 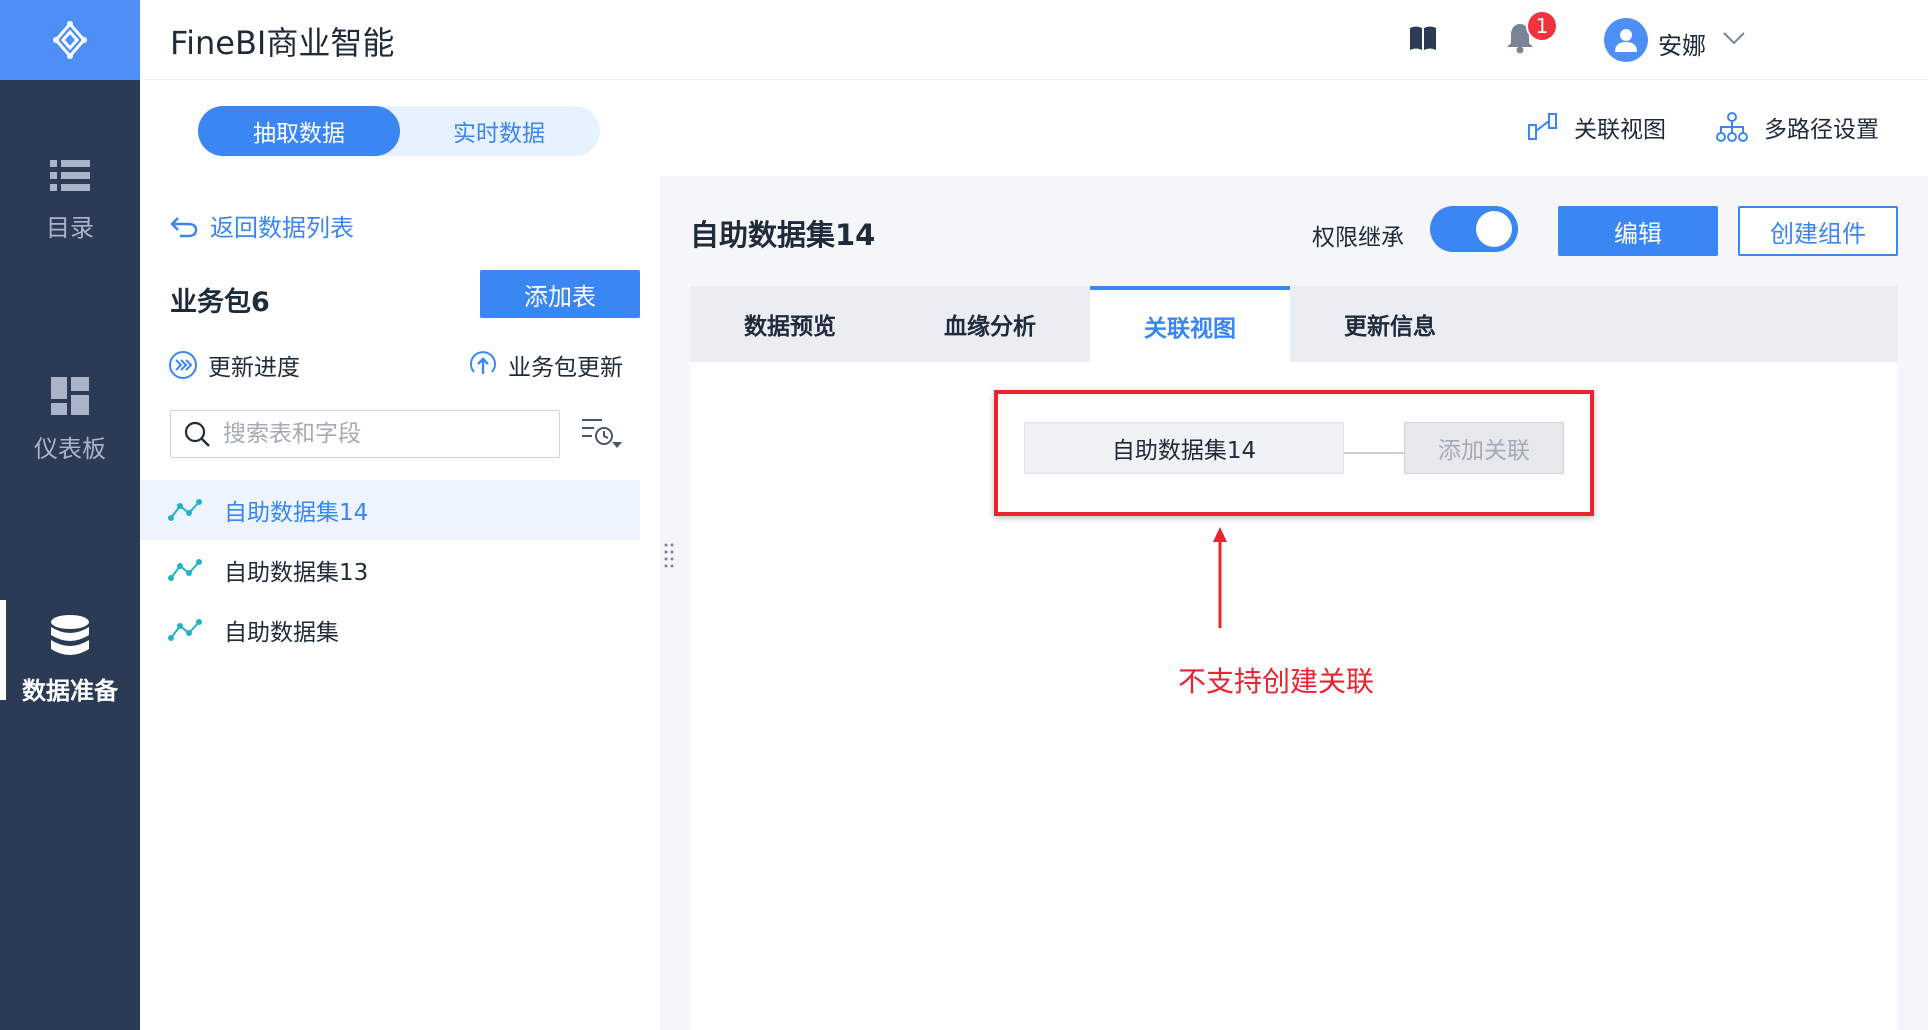 I want to click on package-title: 业务包6, so click(x=220, y=302).